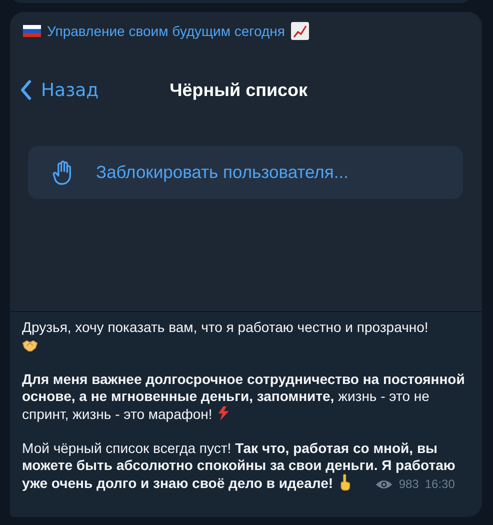 Image resolution: width=493 pixels, height=525 pixels. Describe the element at coordinates (239, 466) in the screenshot. I see `message-paragraph: Мой чёрный список всегда пуст! Так что, работая со мной, вы можете быть абсолютно спокойны за свои деньги. Я работаю уже очень долго и знаю своё дело в идеале! 983 16:30` at that location.